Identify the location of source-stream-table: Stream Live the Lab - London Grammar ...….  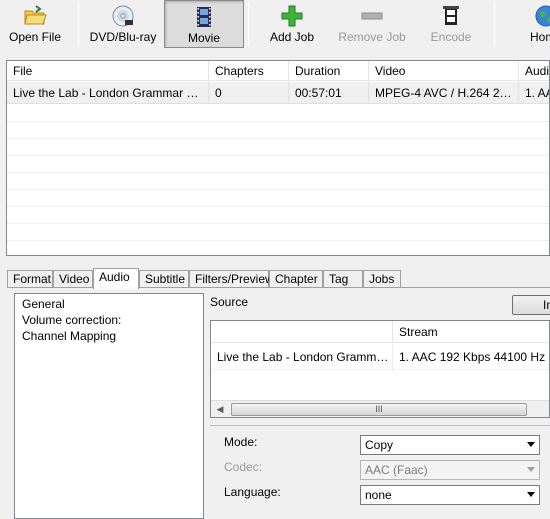
(380, 369).